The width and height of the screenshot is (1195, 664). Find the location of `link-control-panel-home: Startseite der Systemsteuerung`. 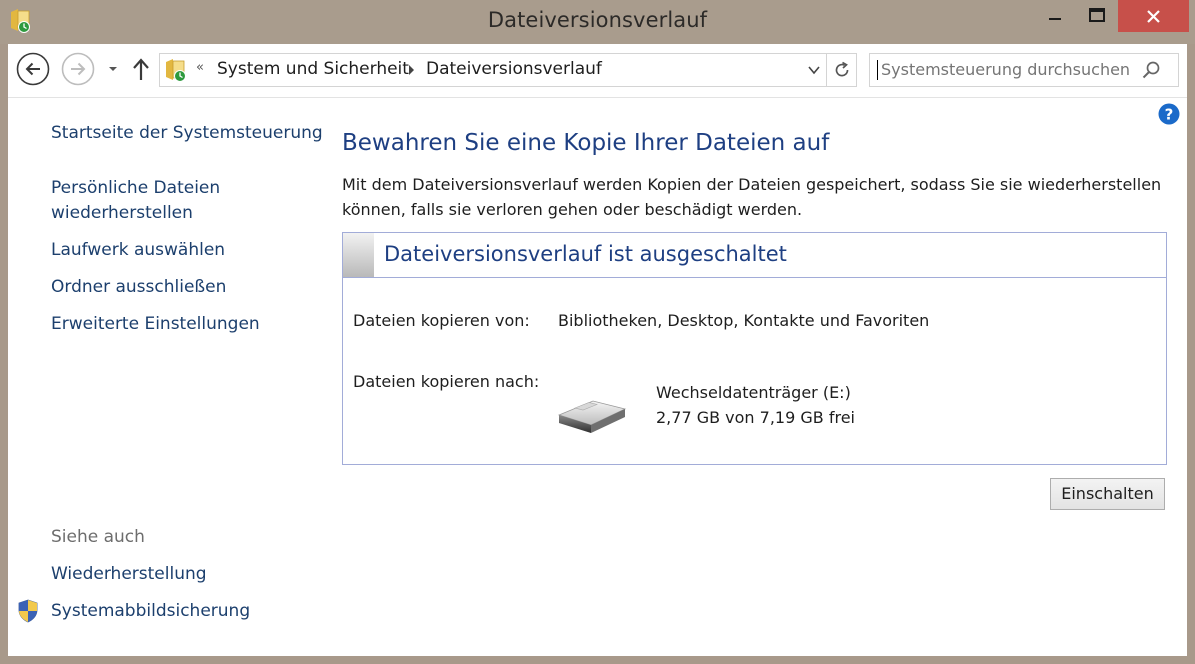

link-control-panel-home: Startseite der Systemsteuerung is located at coordinates (187, 133).